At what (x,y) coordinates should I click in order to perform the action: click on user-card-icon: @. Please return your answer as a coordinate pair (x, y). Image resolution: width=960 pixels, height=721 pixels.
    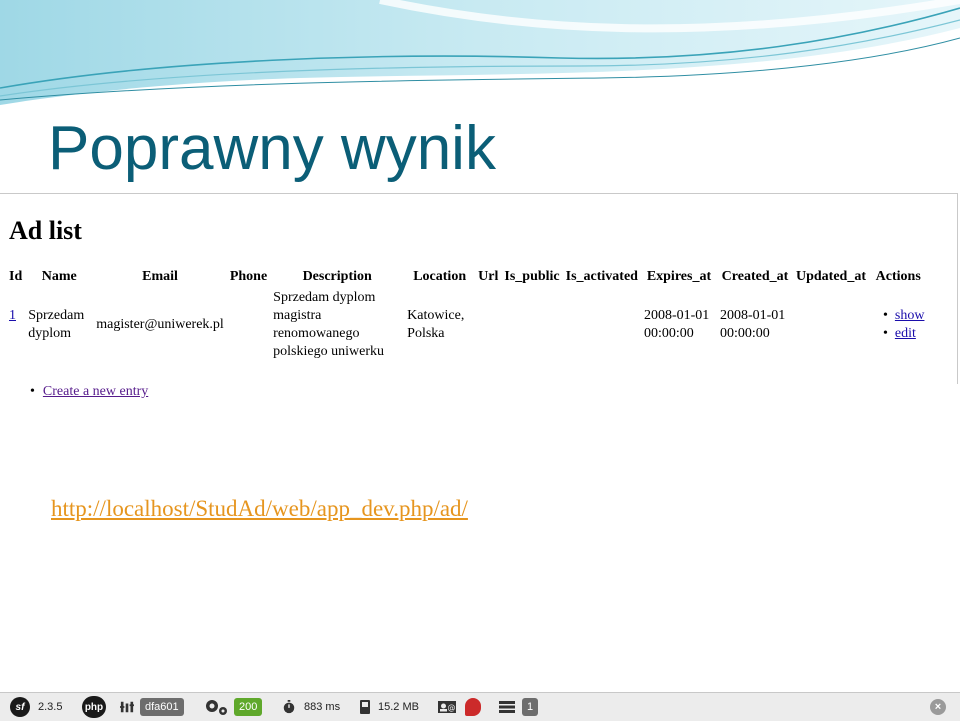
    Looking at the image, I should click on (447, 707).